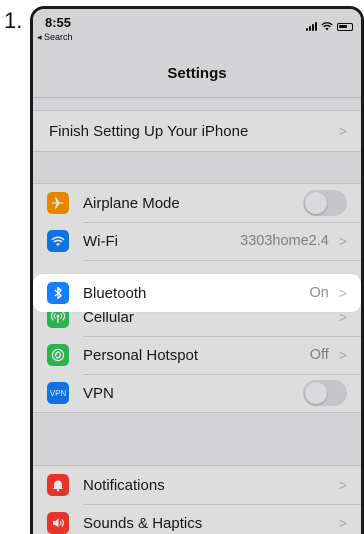  I want to click on status-icons, so click(329, 26).